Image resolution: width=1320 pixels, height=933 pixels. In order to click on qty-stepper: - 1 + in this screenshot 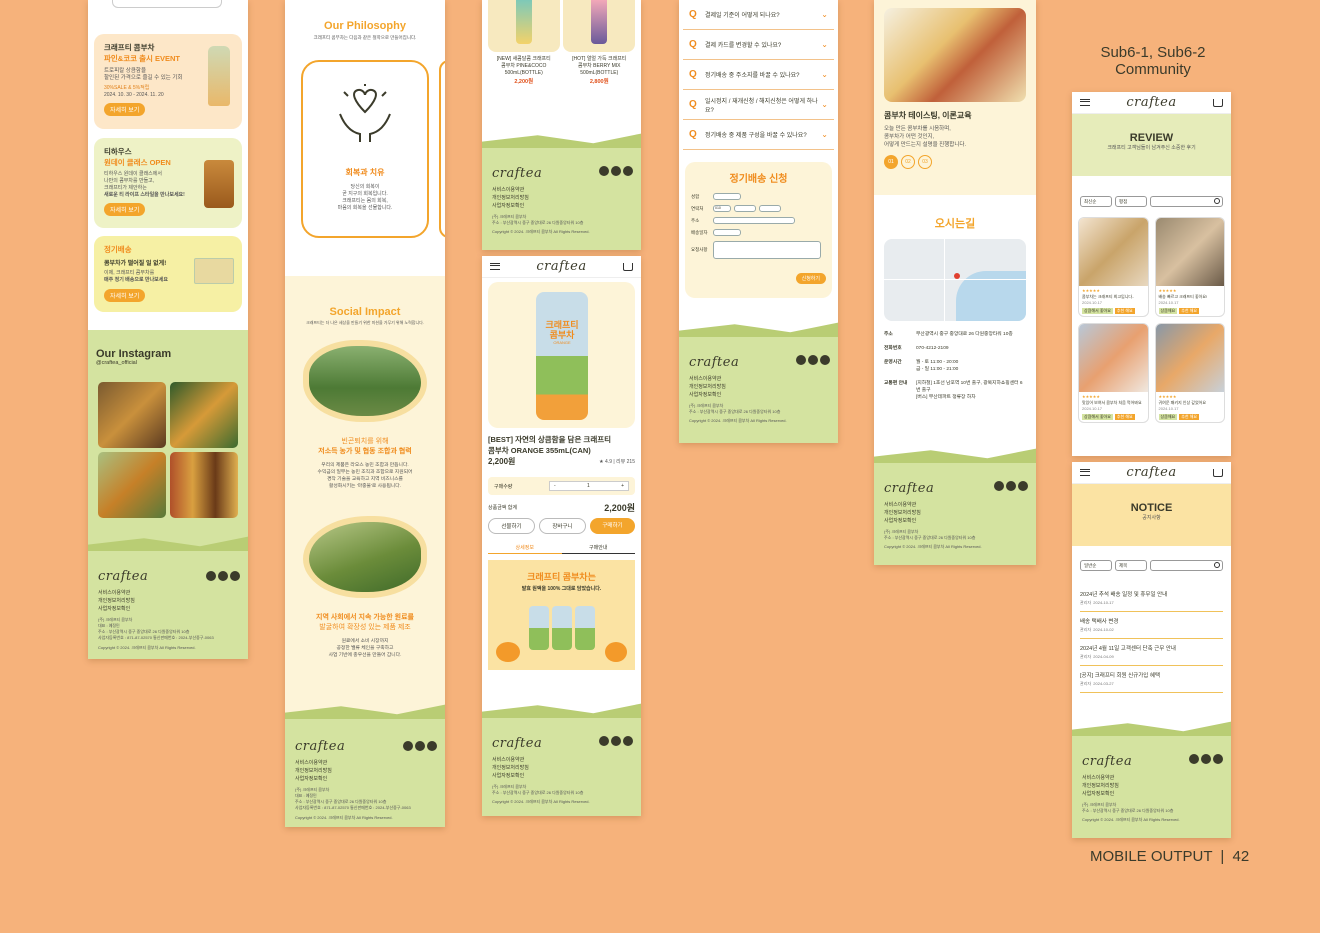, I will do `click(589, 486)`.